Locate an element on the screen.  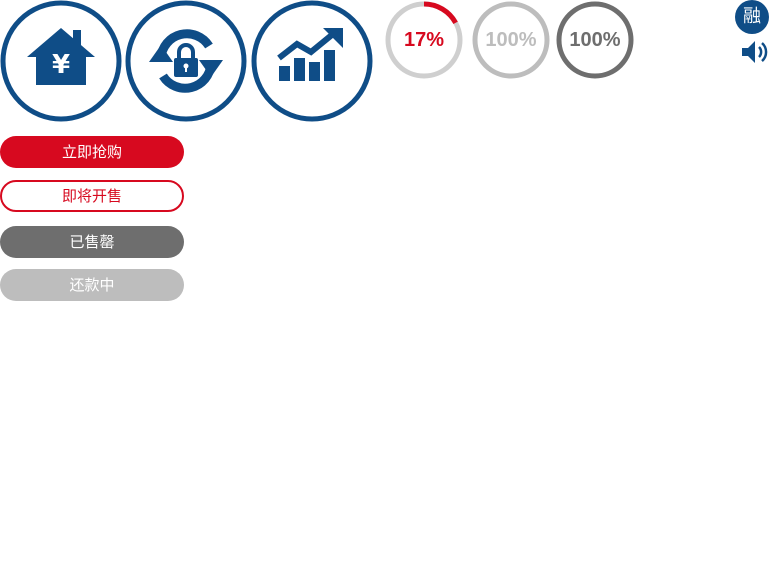
progress-ring: 17% is located at coordinates (424, 40).